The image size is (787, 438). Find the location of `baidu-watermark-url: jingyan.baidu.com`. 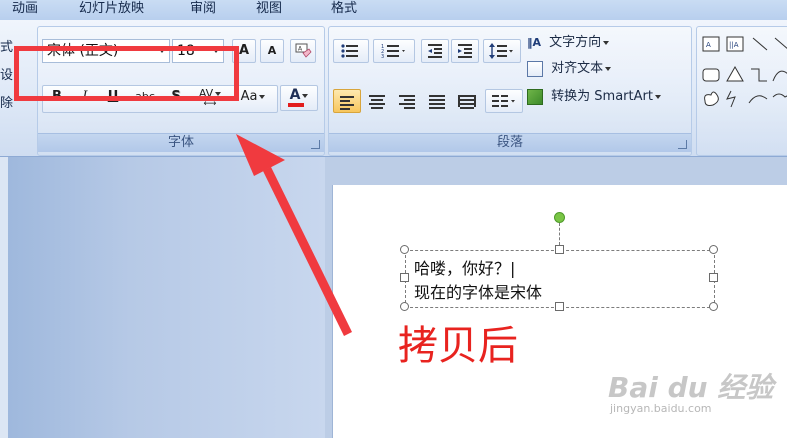

baidu-watermark-url: jingyan.baidu.com is located at coordinates (661, 408).